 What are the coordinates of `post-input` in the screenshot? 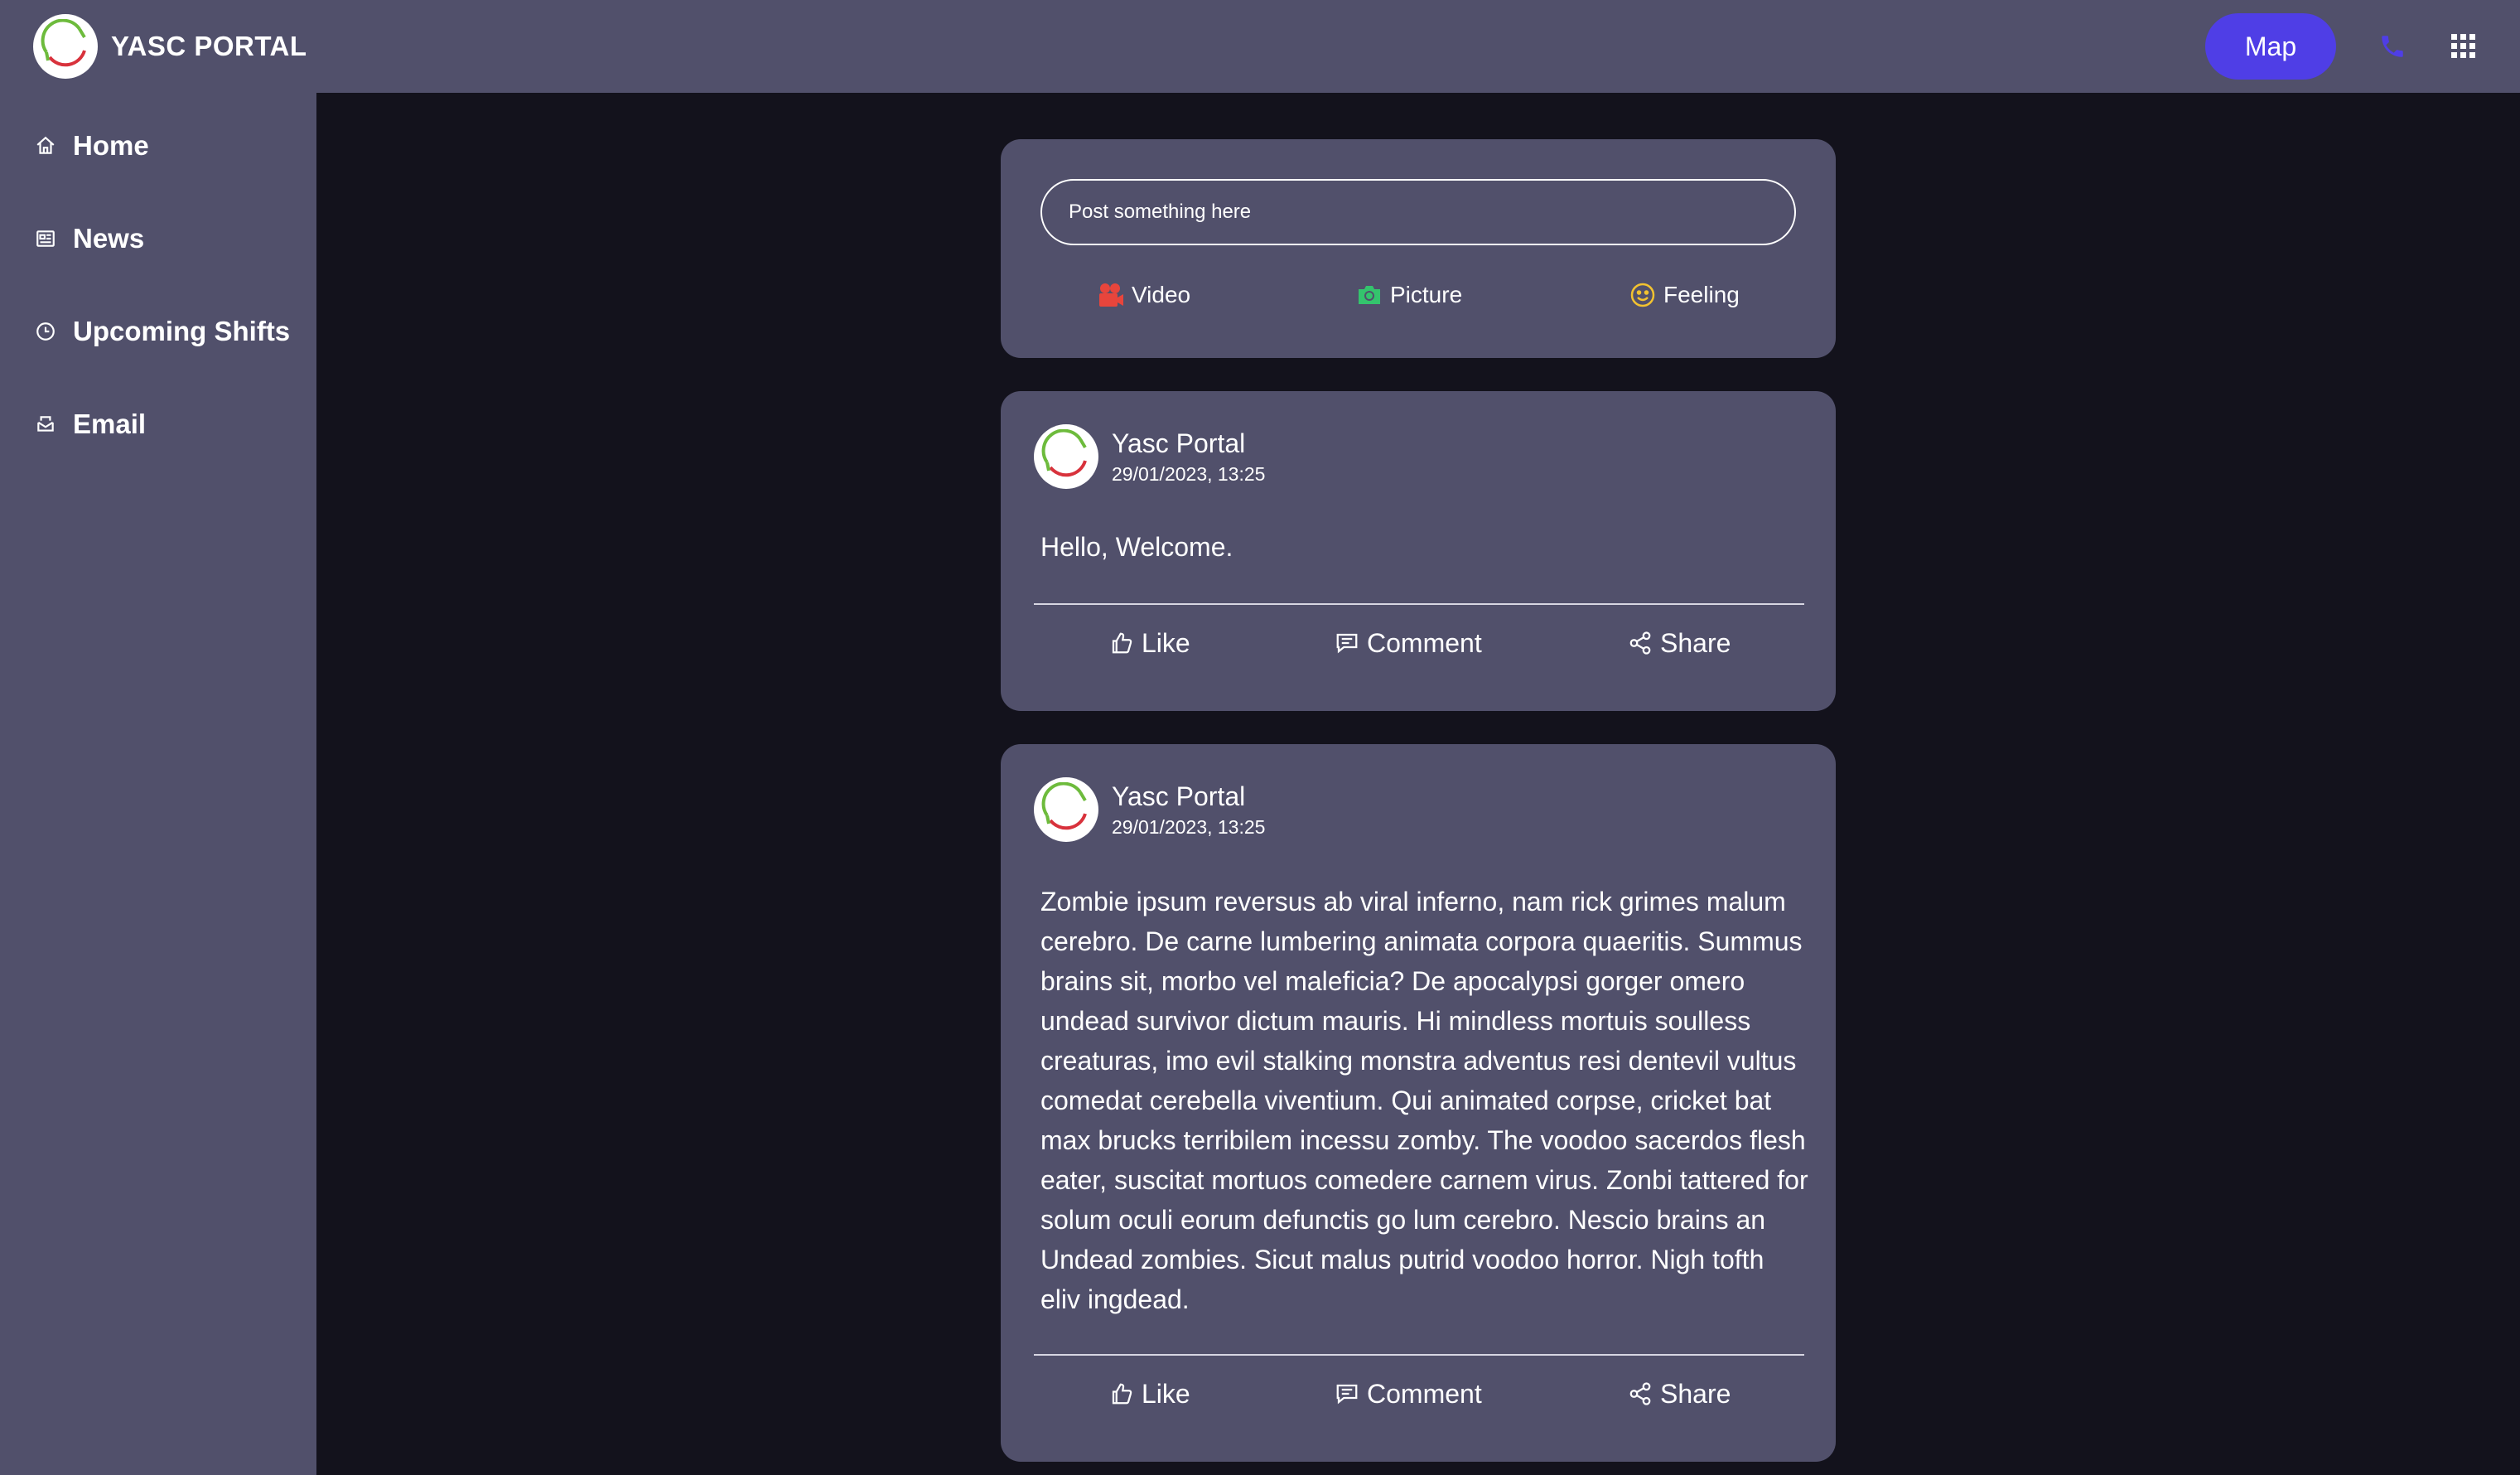 It's located at (1418, 212).